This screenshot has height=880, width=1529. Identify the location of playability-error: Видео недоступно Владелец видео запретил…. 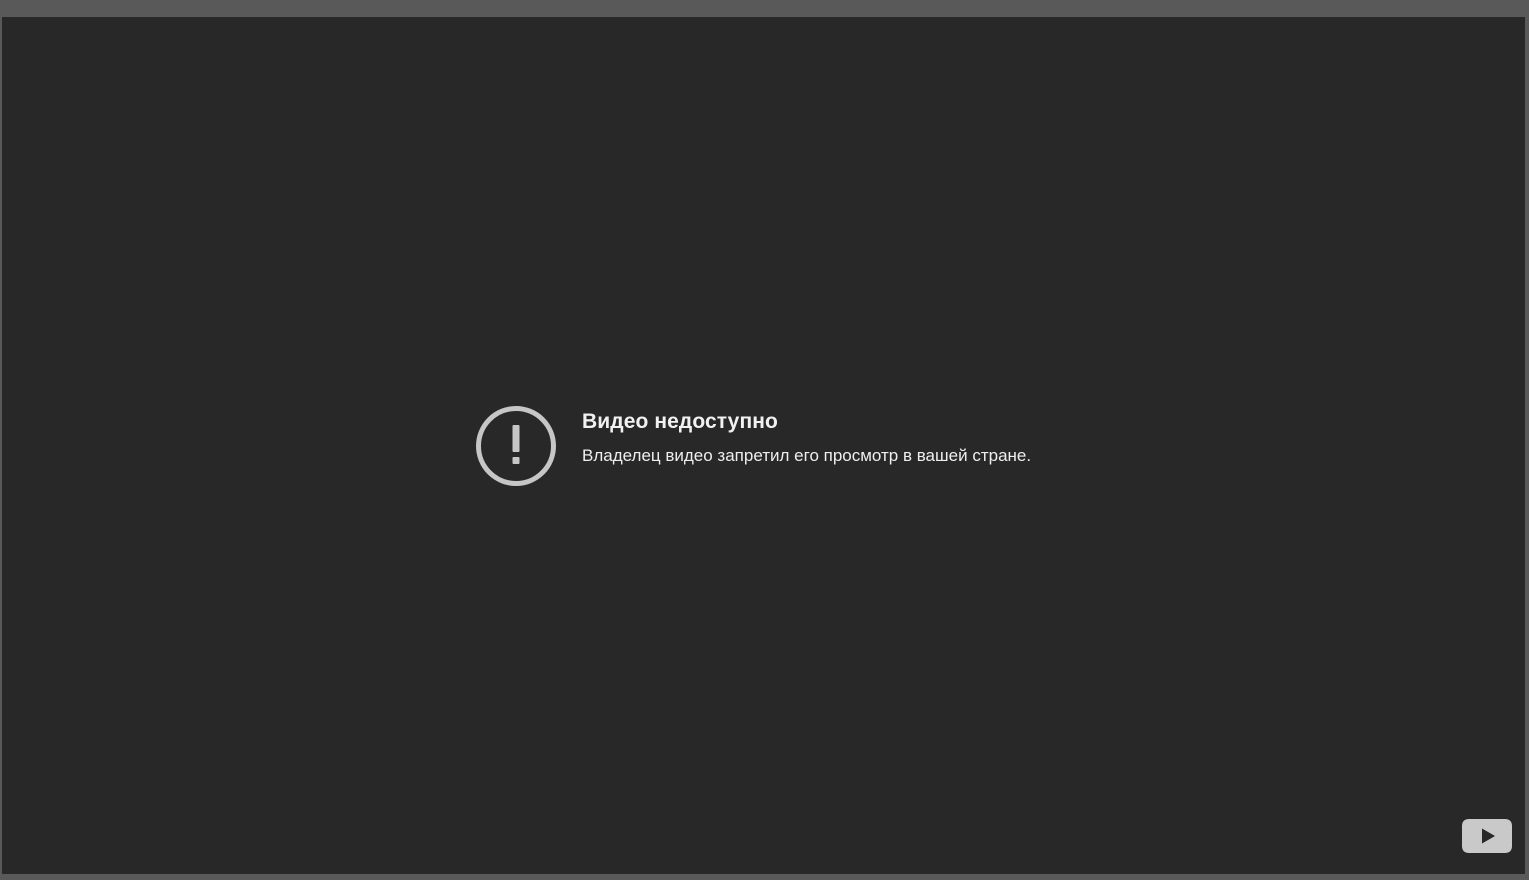
(753, 446).